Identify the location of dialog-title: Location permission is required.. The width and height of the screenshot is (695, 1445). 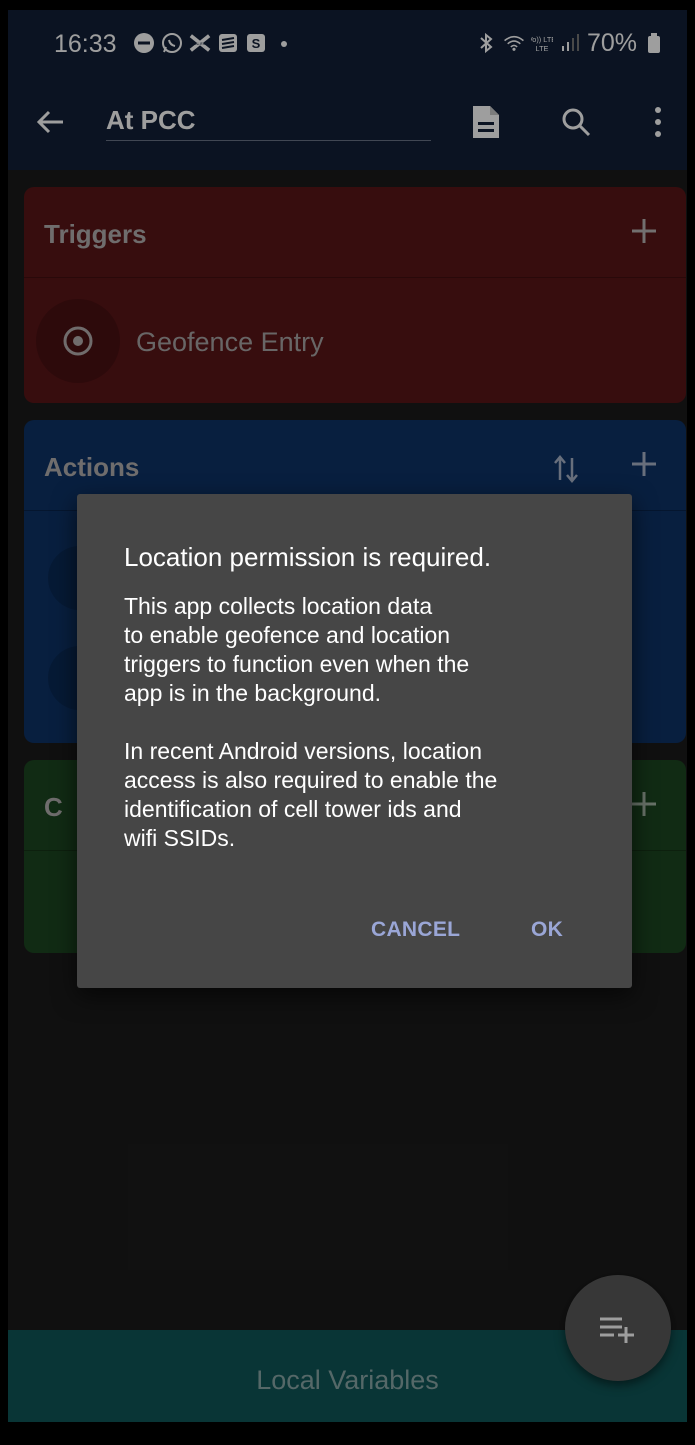
(308, 557).